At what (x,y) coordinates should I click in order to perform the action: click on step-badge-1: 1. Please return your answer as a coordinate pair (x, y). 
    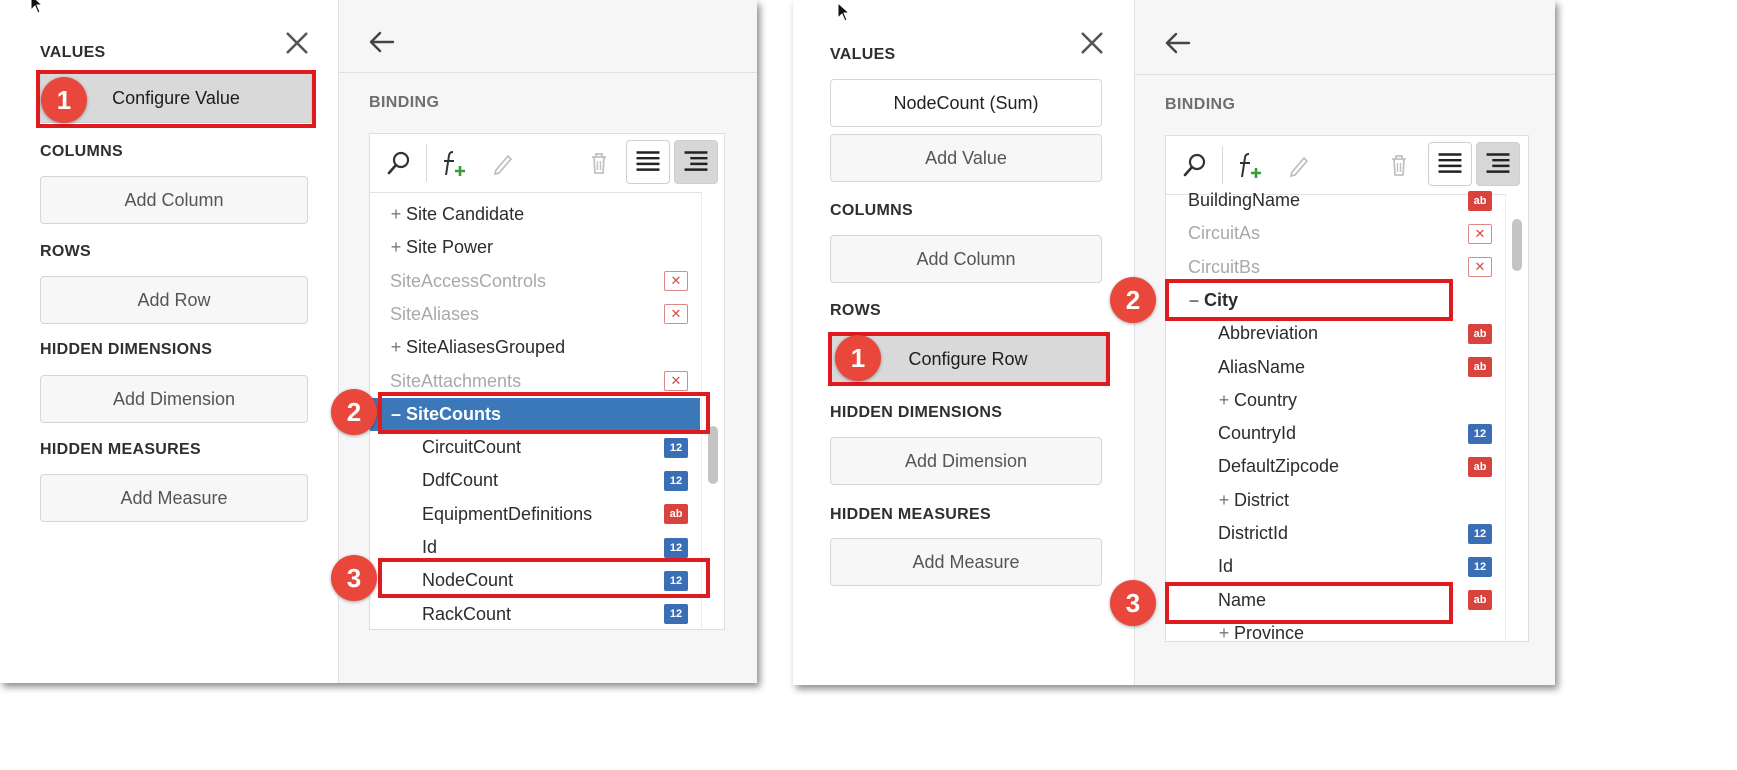
    Looking at the image, I should click on (64, 100).